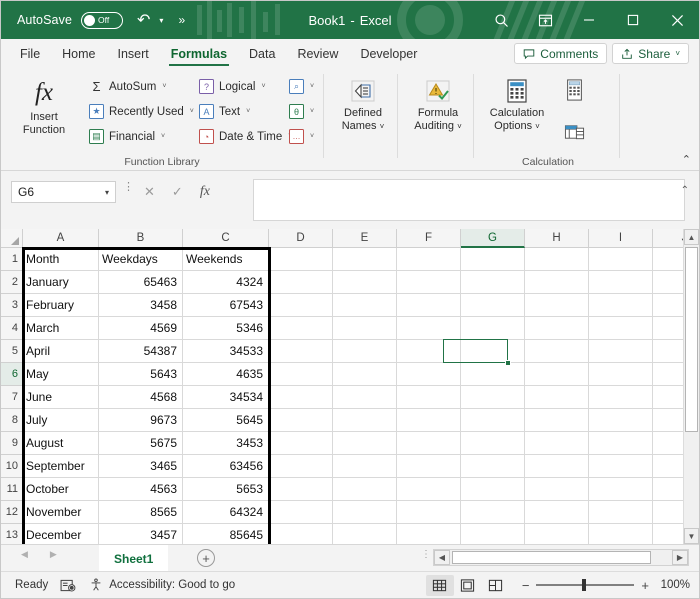  What do you see at coordinates (149, 192) in the screenshot?
I see `cancel-icon: ✕` at bounding box center [149, 192].